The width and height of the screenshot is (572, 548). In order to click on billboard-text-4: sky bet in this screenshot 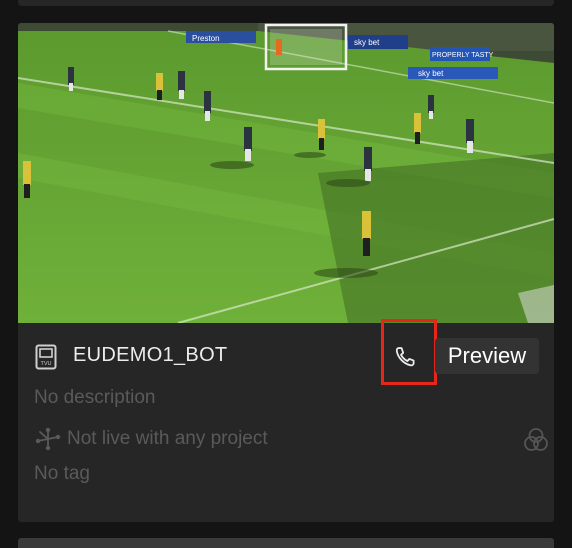, I will do `click(431, 73)`.